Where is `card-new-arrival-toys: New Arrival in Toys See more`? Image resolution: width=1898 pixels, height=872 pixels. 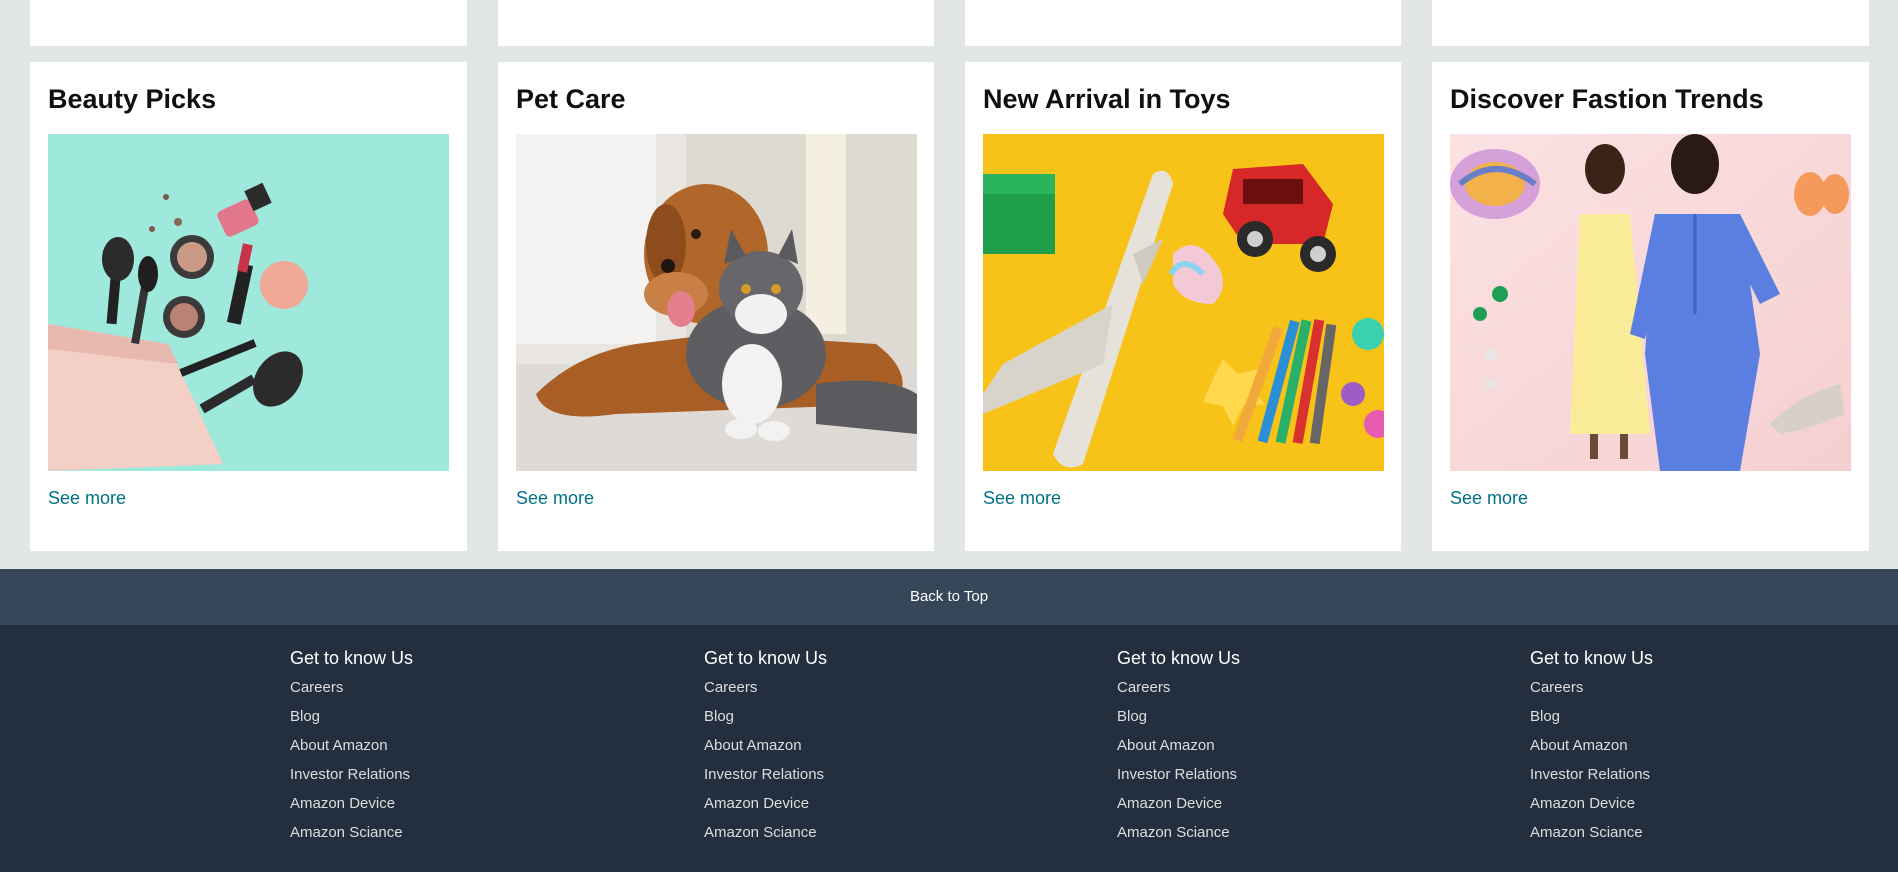 card-new-arrival-toys: New Arrival in Toys See more is located at coordinates (1183, 306).